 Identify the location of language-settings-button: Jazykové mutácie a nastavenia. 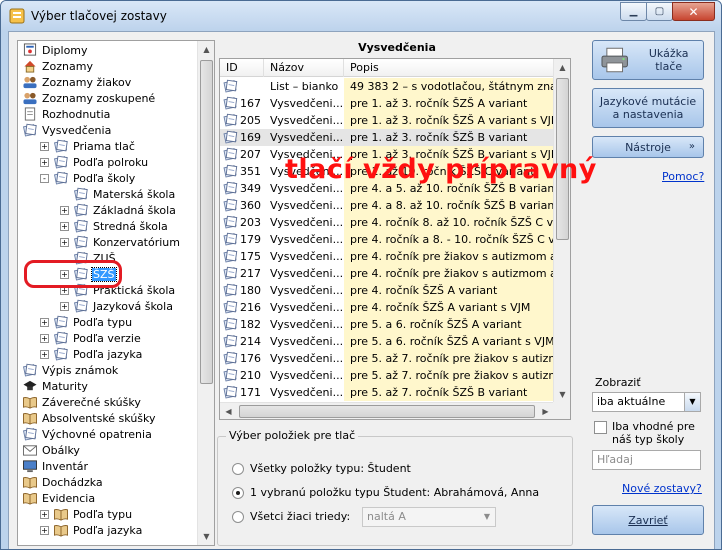
(648, 108).